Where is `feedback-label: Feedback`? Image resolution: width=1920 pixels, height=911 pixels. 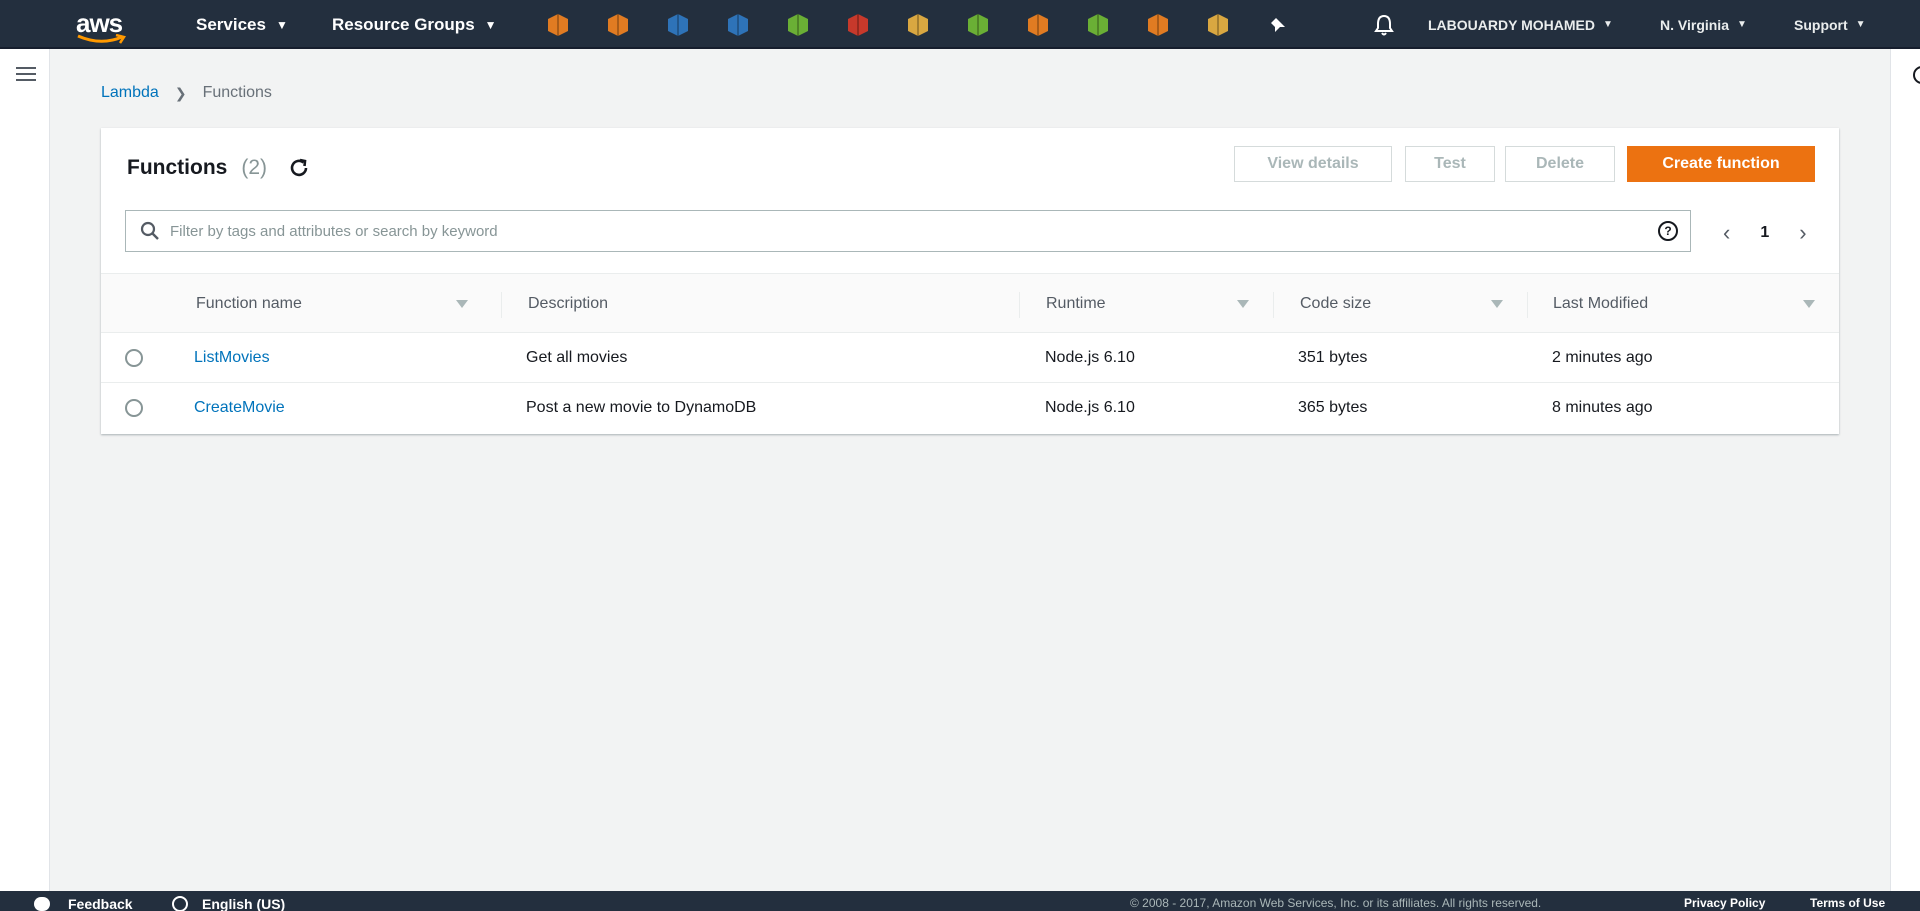 feedback-label: Feedback is located at coordinates (100, 903).